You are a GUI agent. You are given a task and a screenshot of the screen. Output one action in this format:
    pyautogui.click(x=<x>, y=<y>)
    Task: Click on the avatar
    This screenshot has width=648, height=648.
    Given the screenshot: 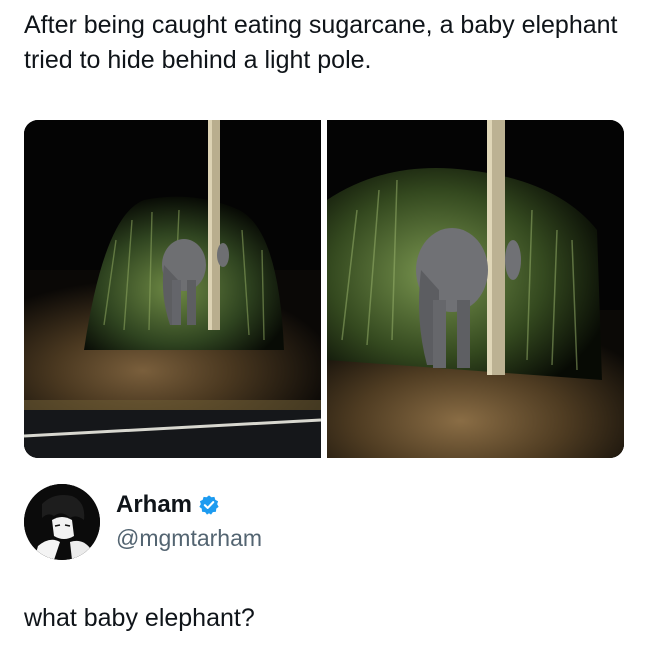 What is the action you would take?
    pyautogui.click(x=62, y=522)
    